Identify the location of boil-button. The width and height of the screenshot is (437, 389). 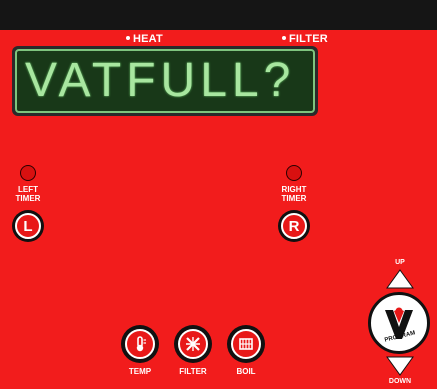
(246, 344).